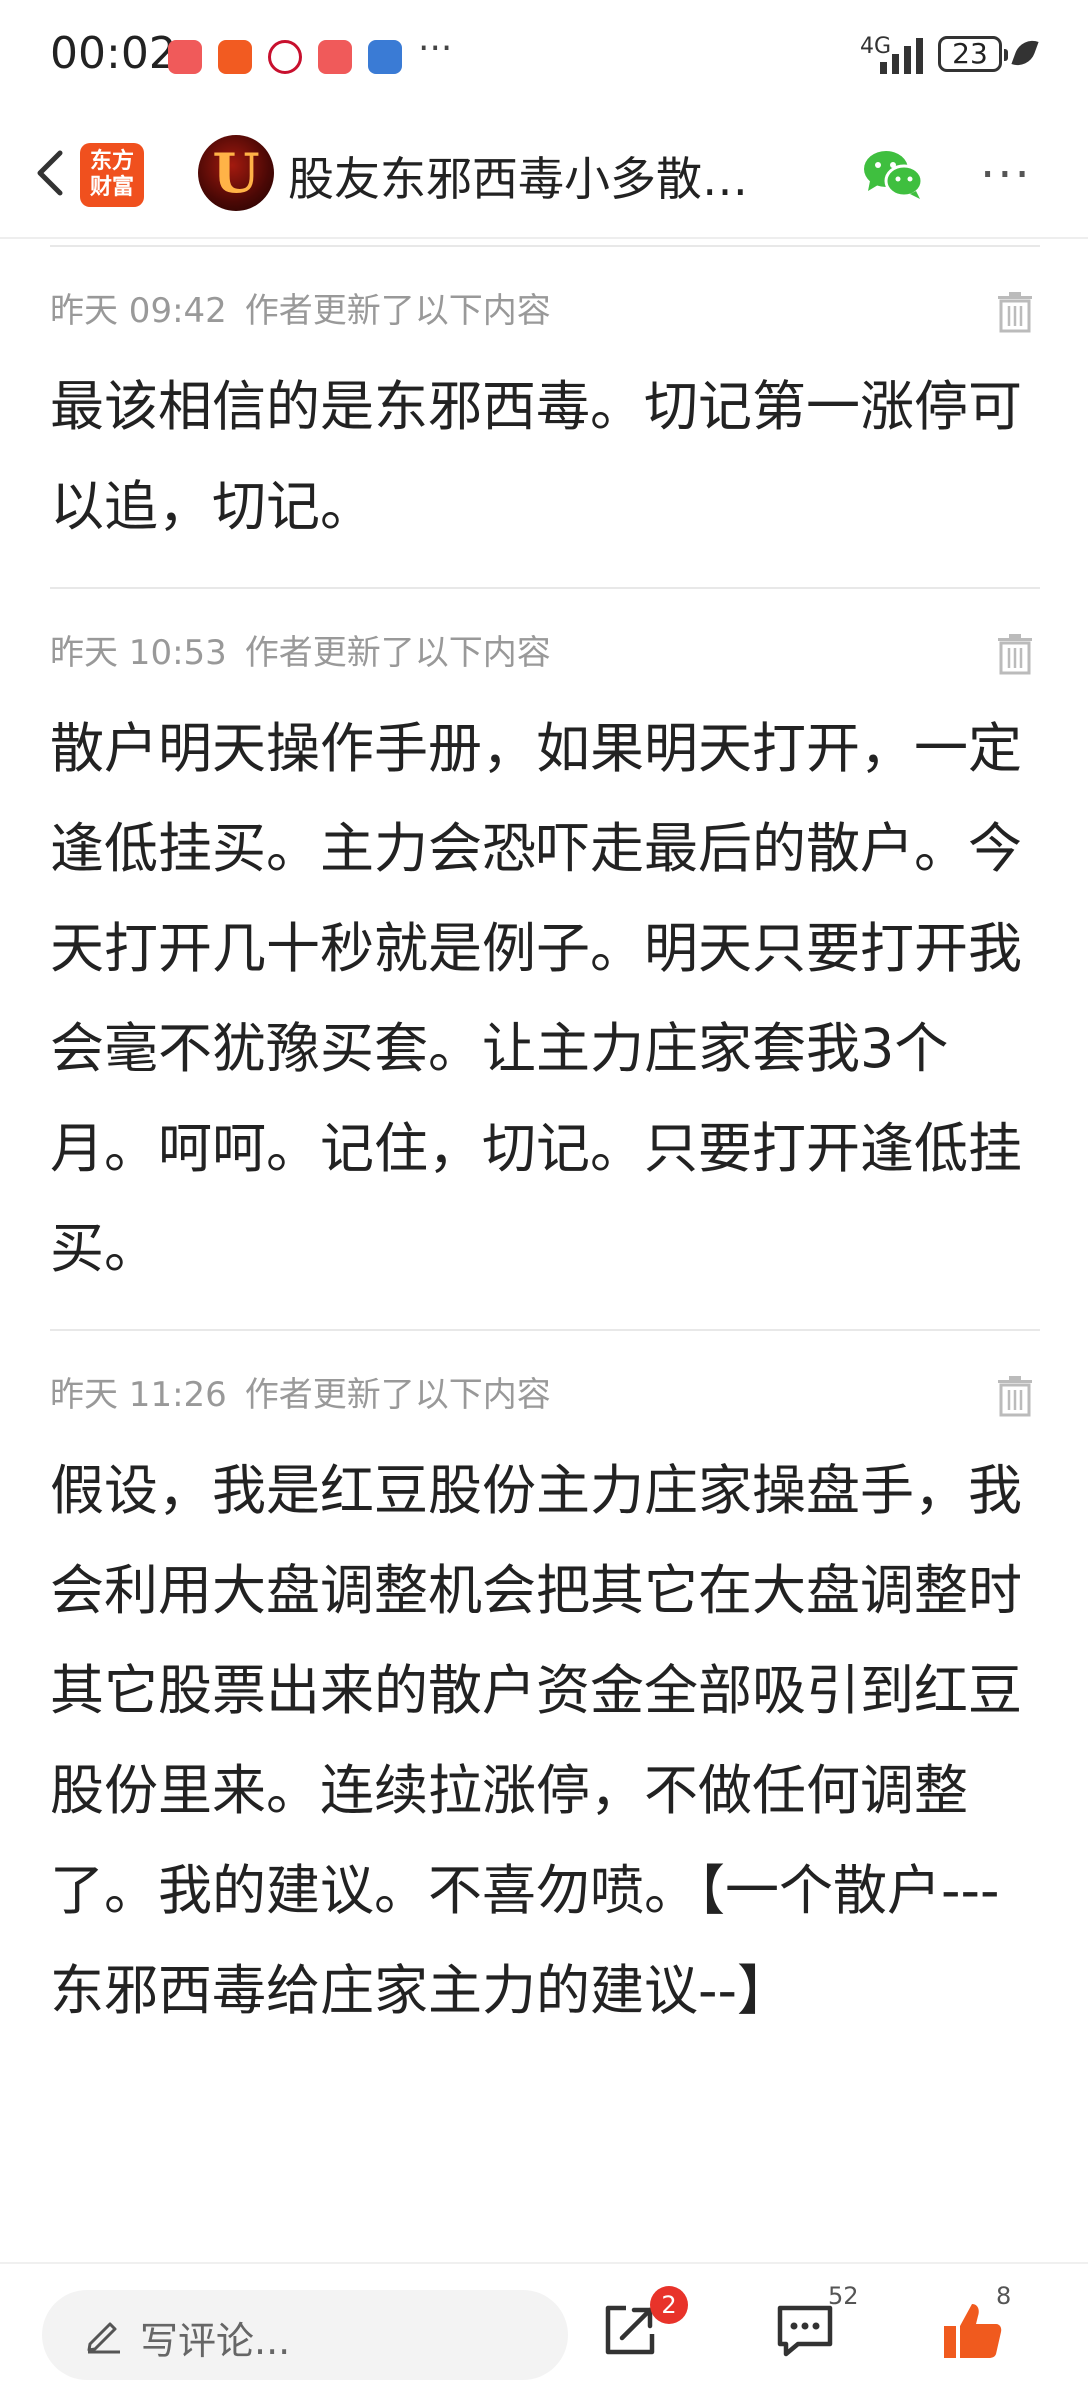 This screenshot has height=2400, width=1088. What do you see at coordinates (894, 175) in the screenshot?
I see `wechat-icon` at bounding box center [894, 175].